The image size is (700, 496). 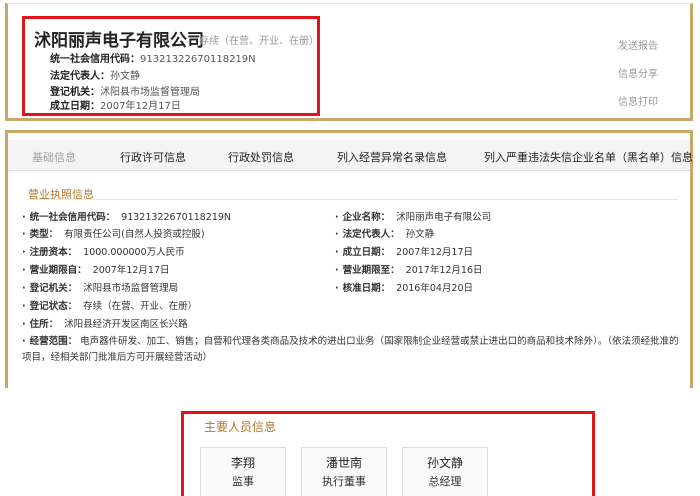 What do you see at coordinates (445, 471) in the screenshot?
I see `person-card: 孙文静 总经理` at bounding box center [445, 471].